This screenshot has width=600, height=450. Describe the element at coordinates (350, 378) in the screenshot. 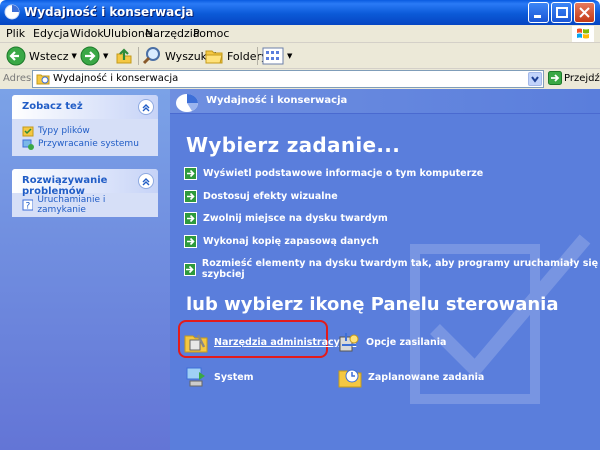

I see `scheduled-tasks-icon` at that location.